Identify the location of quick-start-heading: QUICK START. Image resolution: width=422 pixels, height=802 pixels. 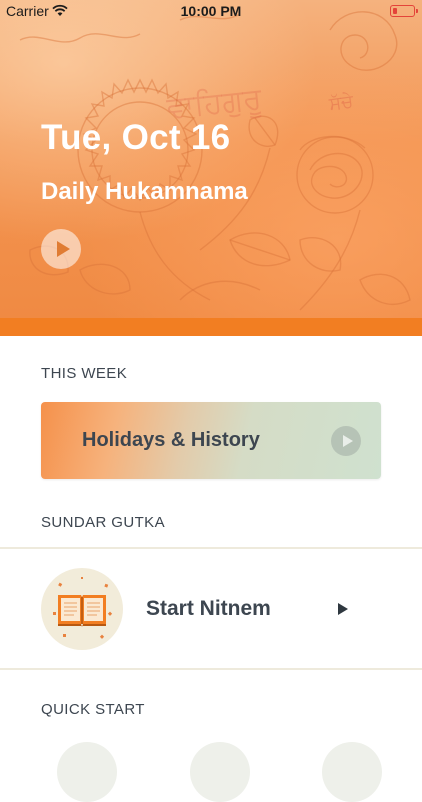
(93, 709).